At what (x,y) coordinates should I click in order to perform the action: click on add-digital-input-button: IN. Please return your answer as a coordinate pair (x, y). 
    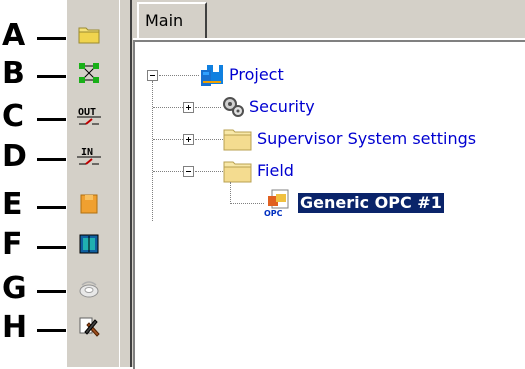
    Looking at the image, I should click on (90, 155).